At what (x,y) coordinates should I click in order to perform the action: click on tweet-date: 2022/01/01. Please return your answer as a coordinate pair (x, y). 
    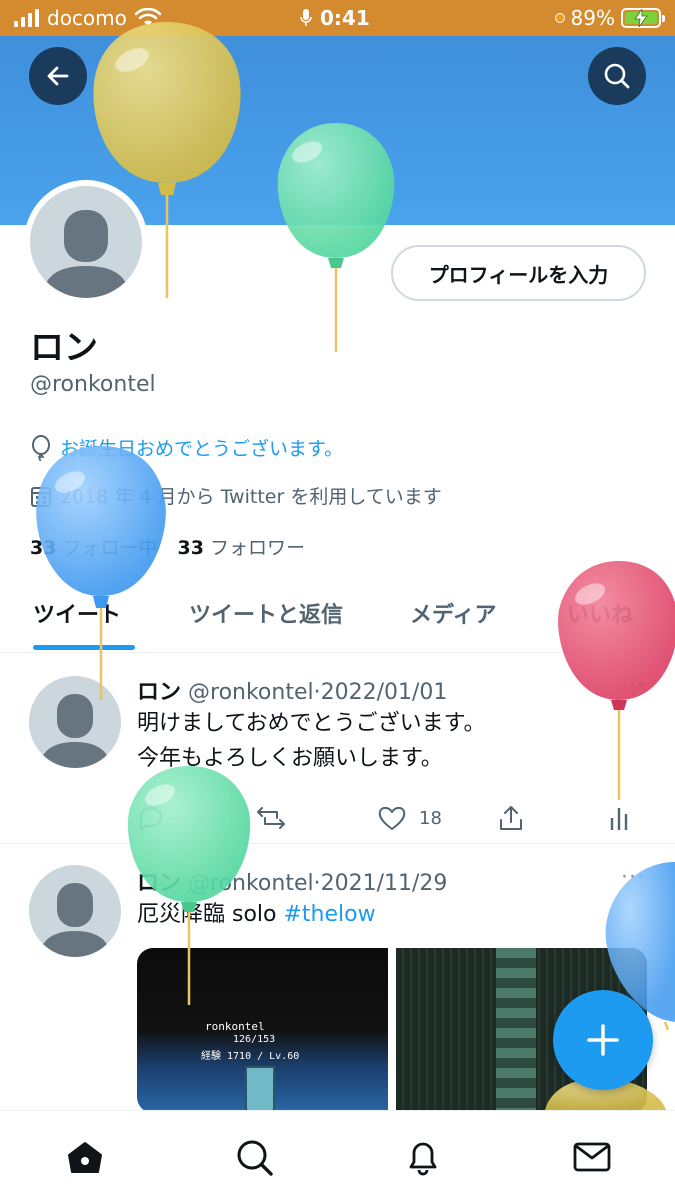
    Looking at the image, I should click on (384, 692).